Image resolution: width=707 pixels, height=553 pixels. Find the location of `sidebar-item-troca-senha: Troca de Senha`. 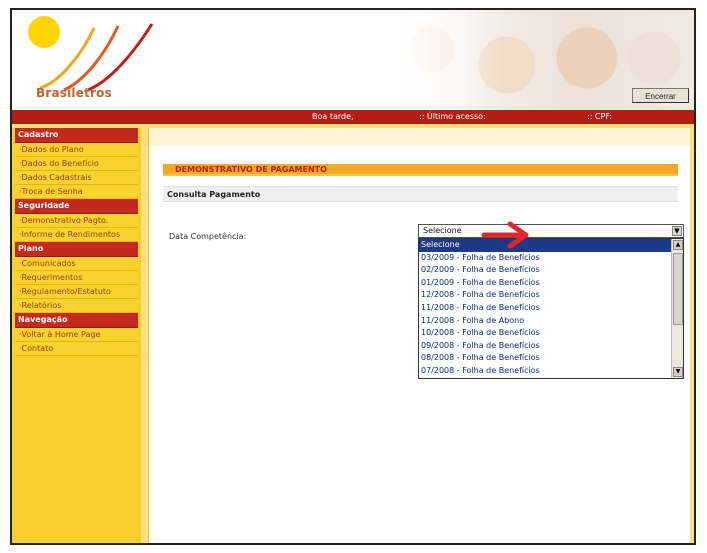

sidebar-item-troca-senha: Troca de Senha is located at coordinates (76, 192).